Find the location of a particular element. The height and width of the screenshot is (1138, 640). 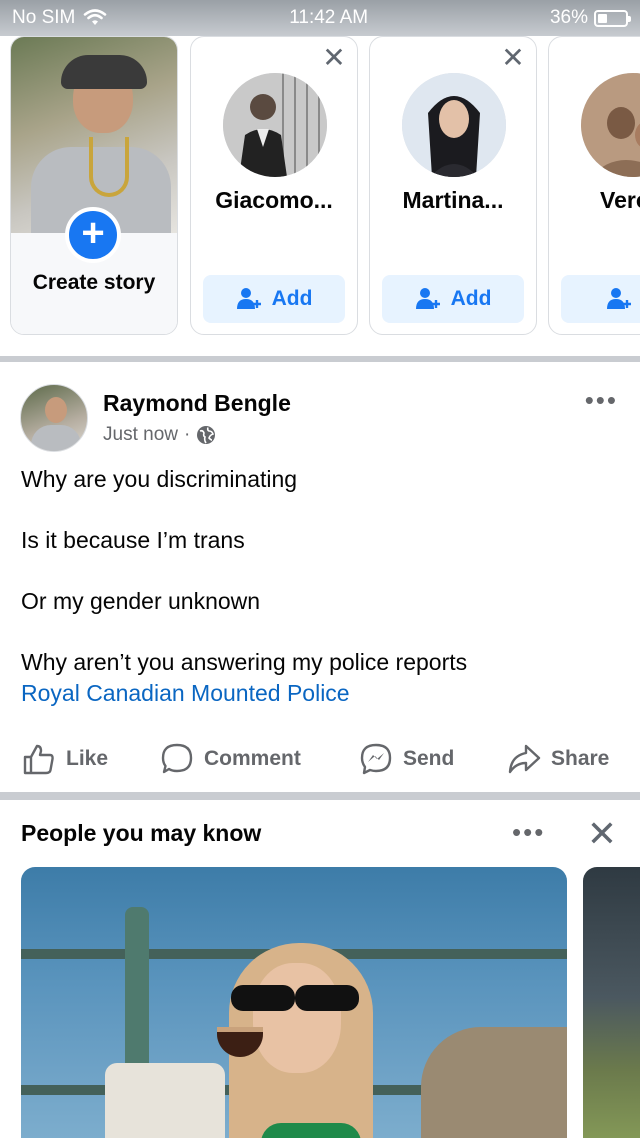

create-story-photo is located at coordinates (94, 137).